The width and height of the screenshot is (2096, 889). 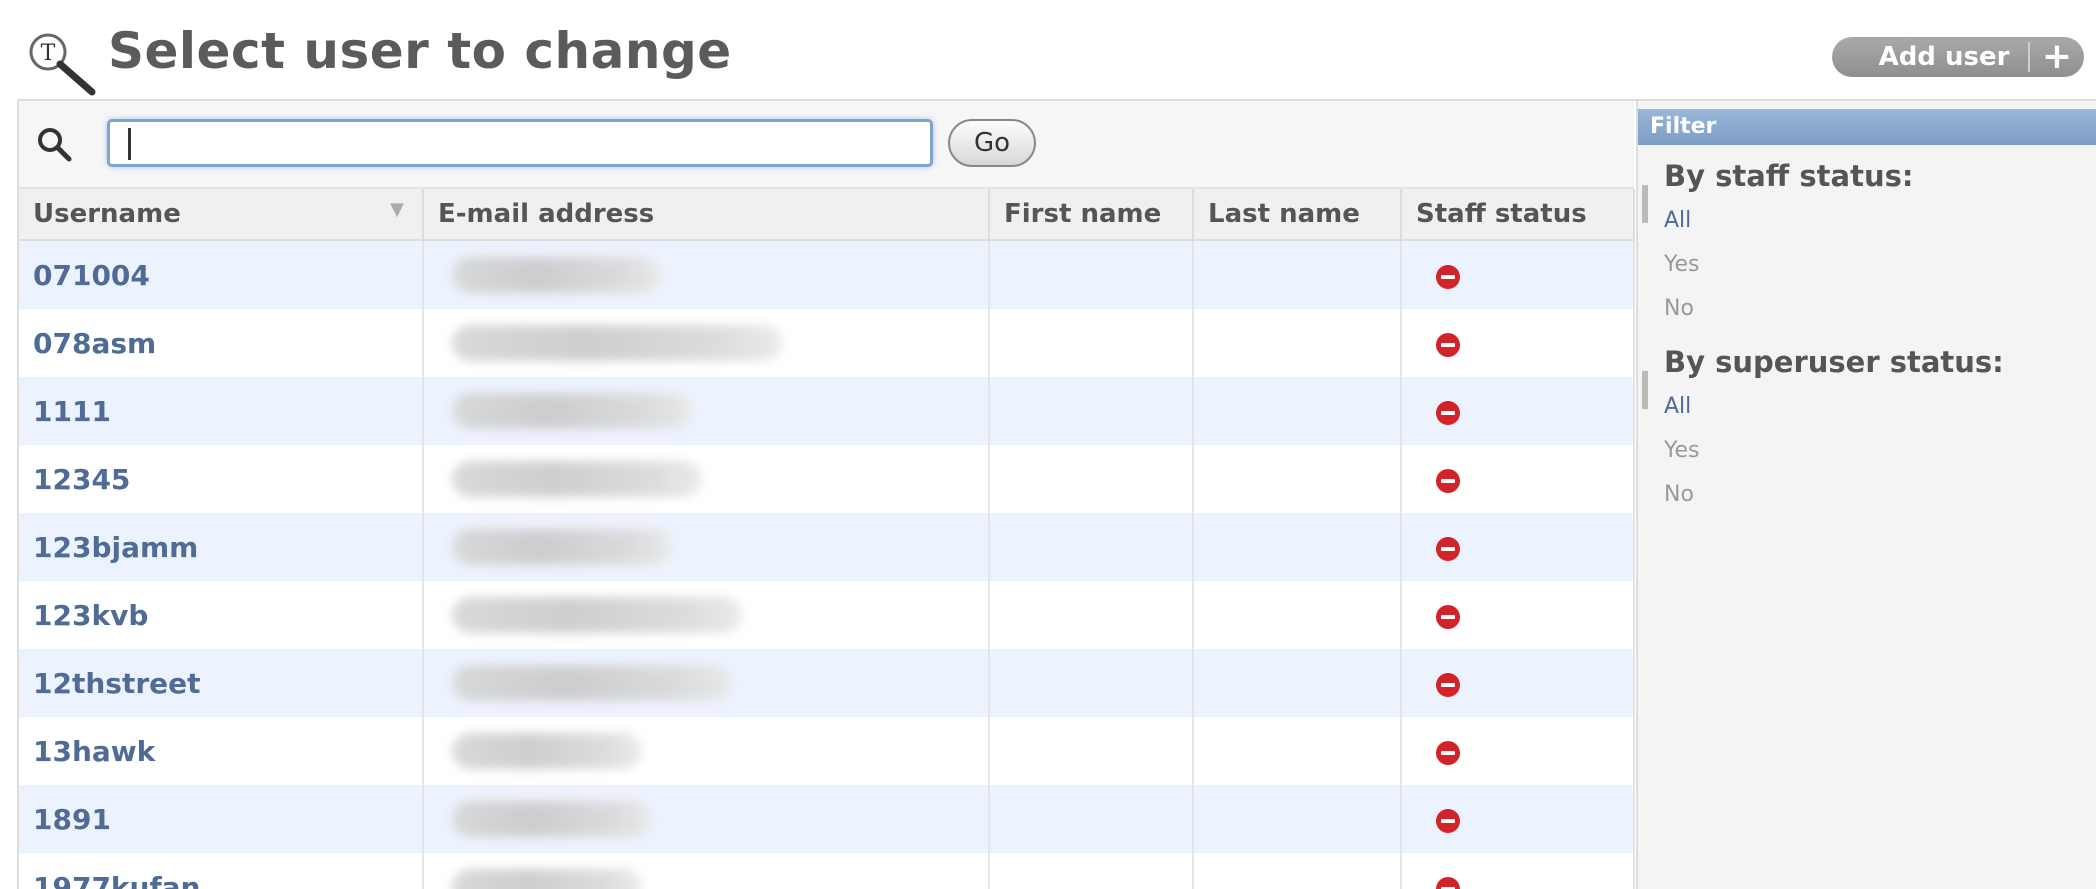 I want to click on username-link: 12345, so click(x=81, y=479).